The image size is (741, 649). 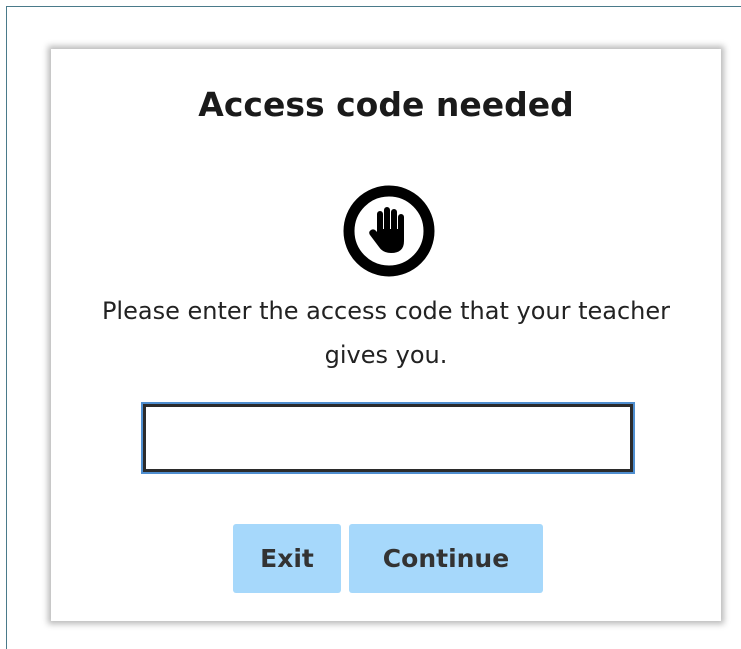 What do you see at coordinates (446, 558) in the screenshot?
I see `continue-button: Continue` at bounding box center [446, 558].